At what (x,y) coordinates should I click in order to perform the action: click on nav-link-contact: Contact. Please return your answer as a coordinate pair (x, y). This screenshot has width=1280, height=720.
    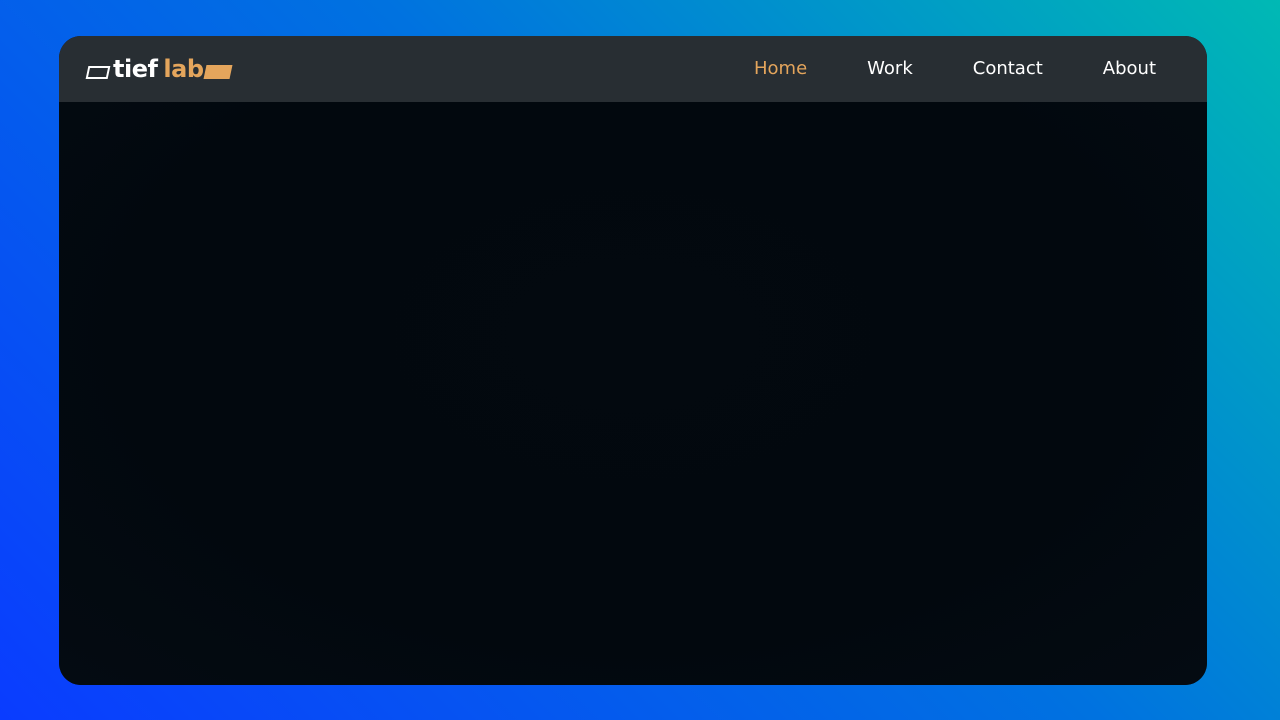
    Looking at the image, I should click on (1008, 69).